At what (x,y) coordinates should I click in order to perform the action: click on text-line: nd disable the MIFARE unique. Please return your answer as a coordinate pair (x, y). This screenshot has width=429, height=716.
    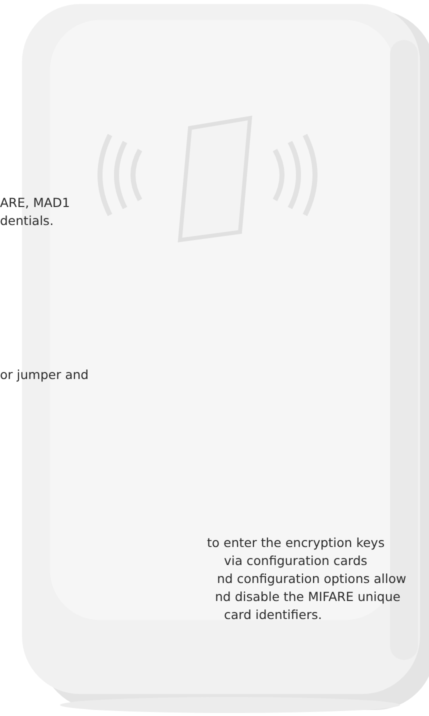
    Looking at the image, I should click on (307, 597).